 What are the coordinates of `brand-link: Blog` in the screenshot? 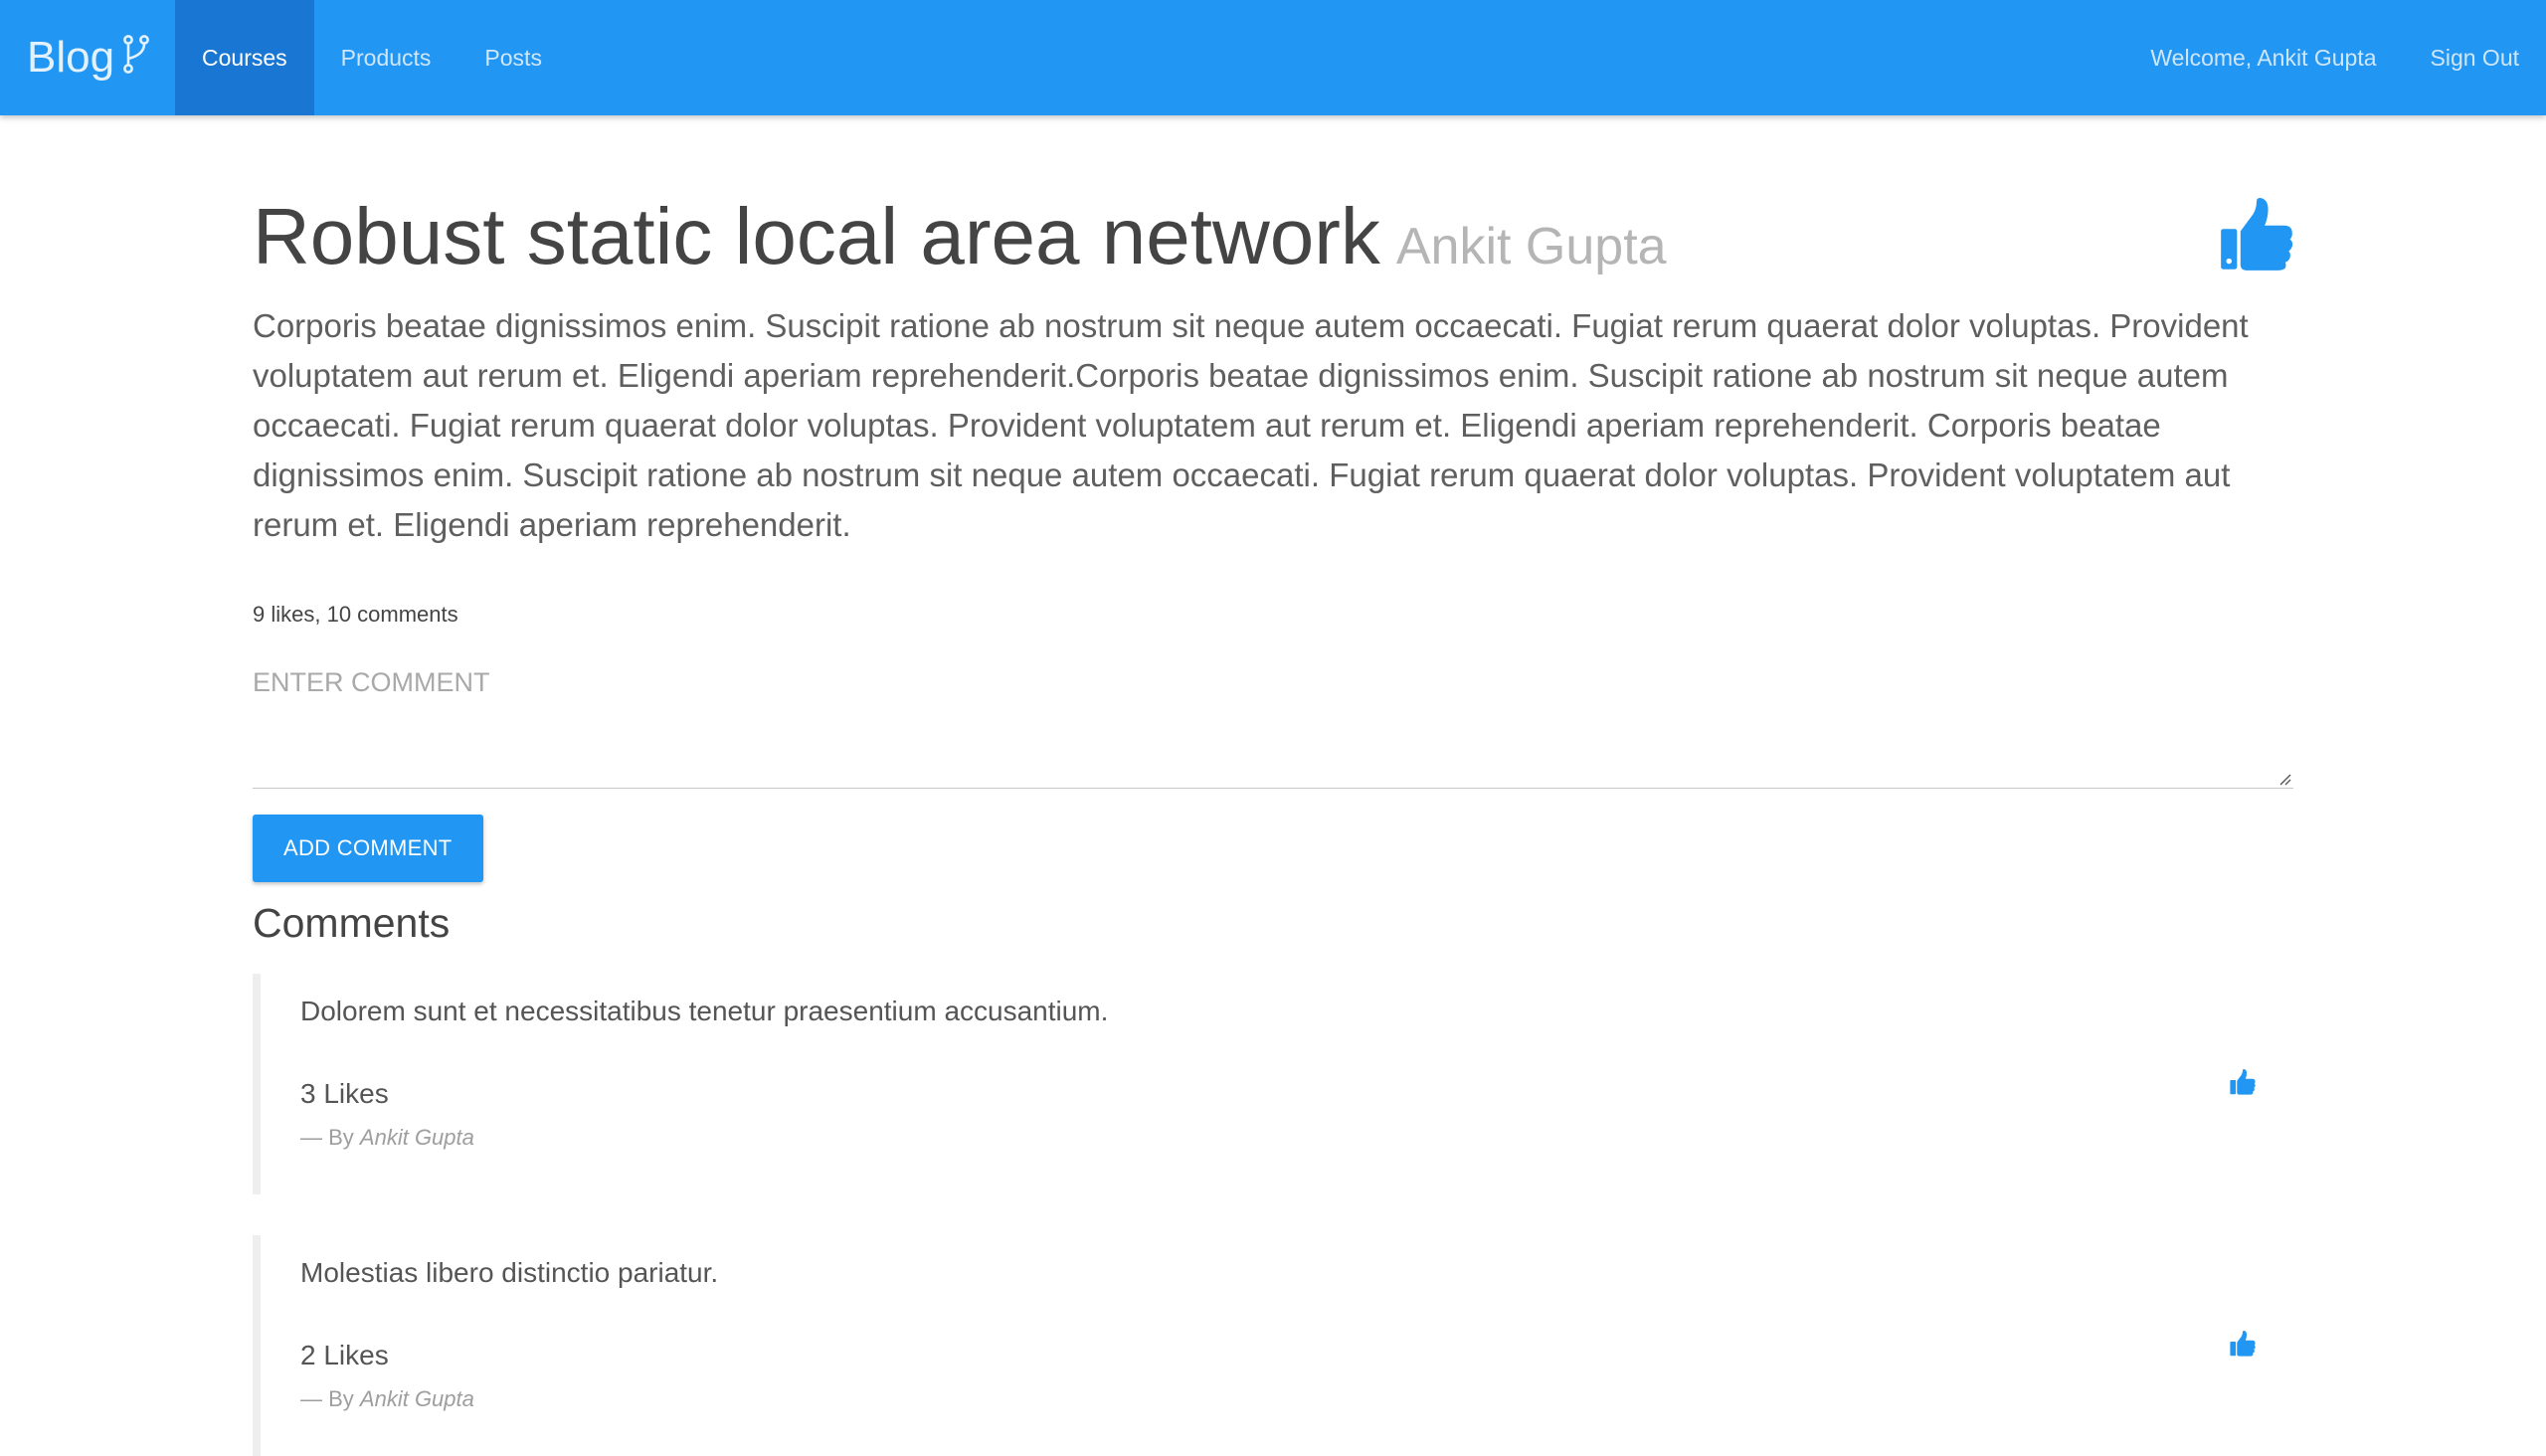 It's located at (88, 57).